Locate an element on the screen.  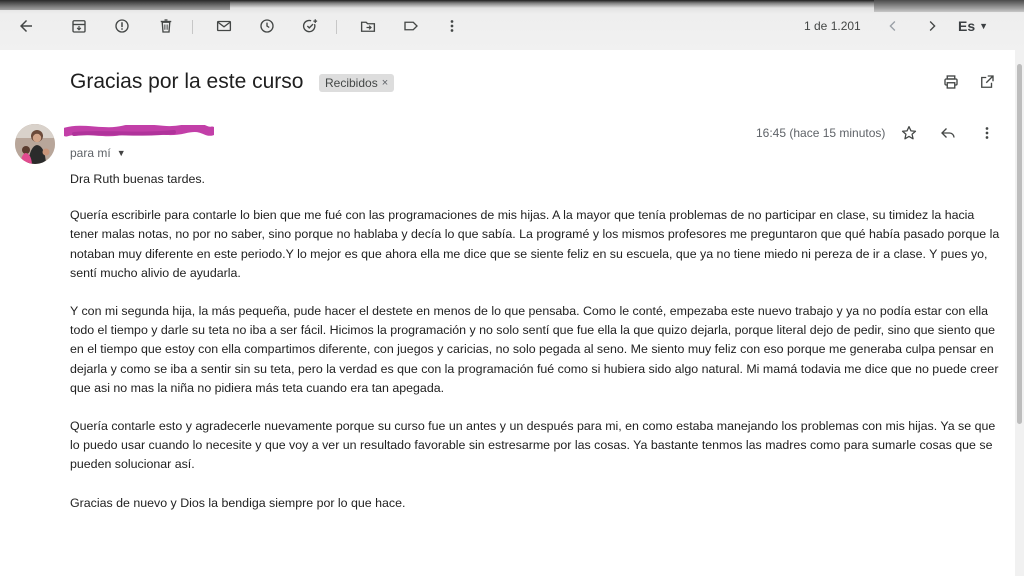
back-arrow-icon is located at coordinates (26, 26).